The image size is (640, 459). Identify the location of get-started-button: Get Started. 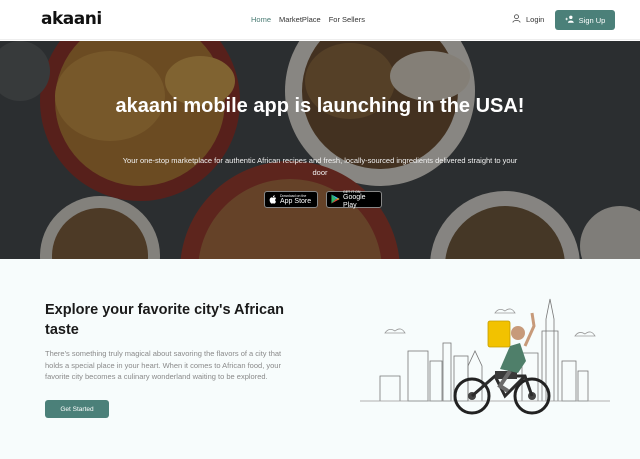
(77, 409).